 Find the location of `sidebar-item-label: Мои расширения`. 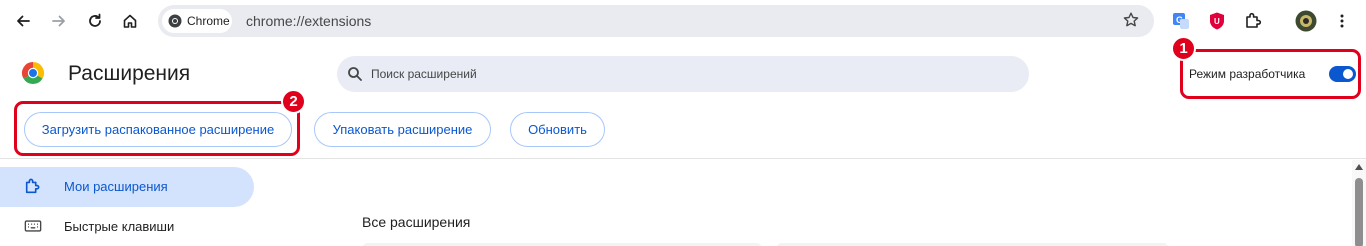

sidebar-item-label: Мои расширения is located at coordinates (116, 186).